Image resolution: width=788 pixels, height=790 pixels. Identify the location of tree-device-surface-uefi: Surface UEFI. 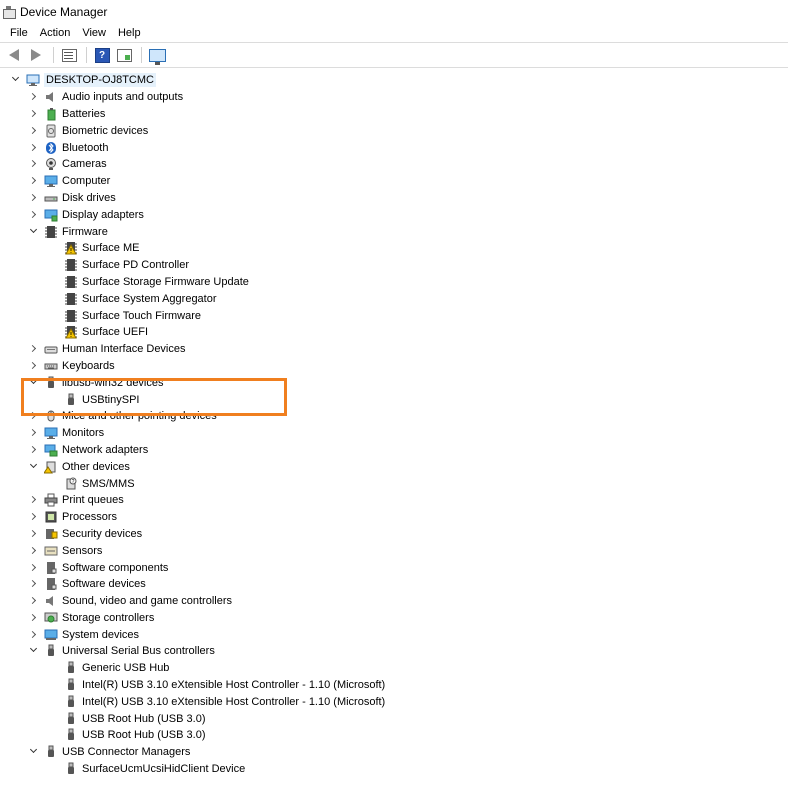
(394, 332).